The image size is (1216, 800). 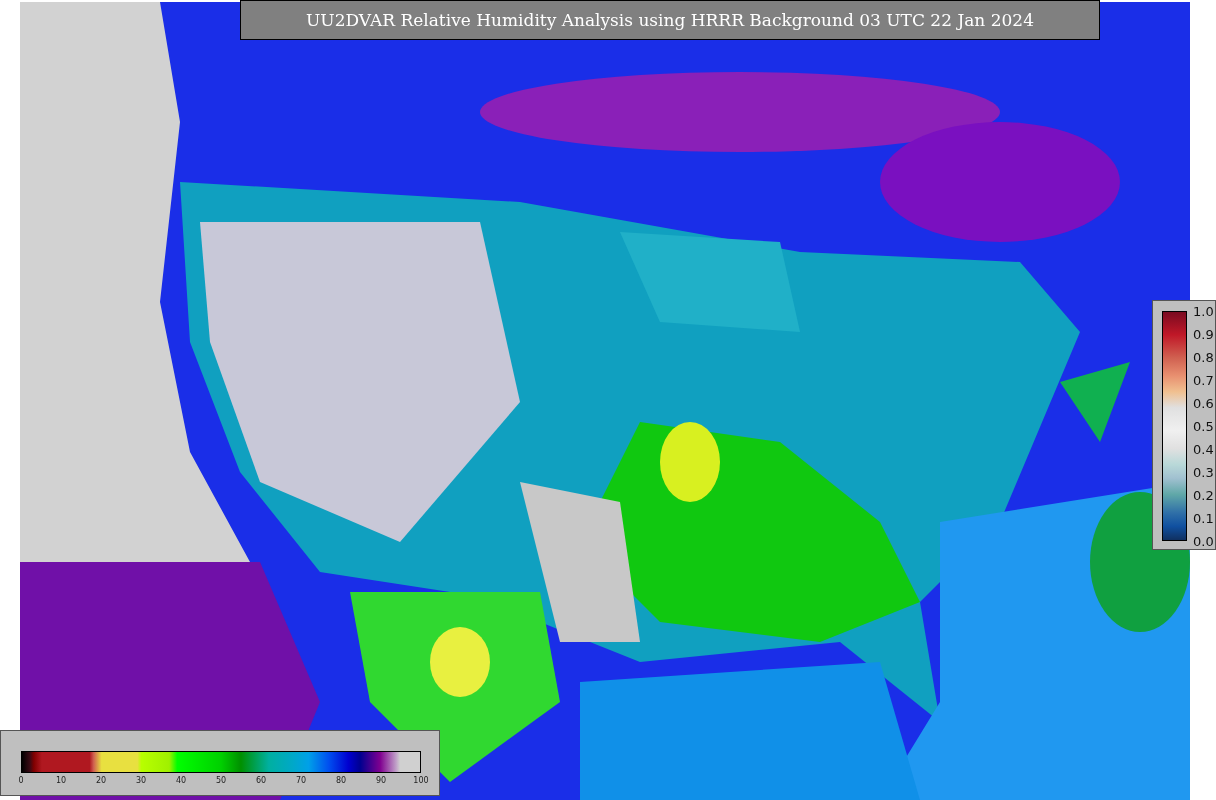 I want to click on colorbar-tick-label: 0.0, so click(x=1203, y=541).